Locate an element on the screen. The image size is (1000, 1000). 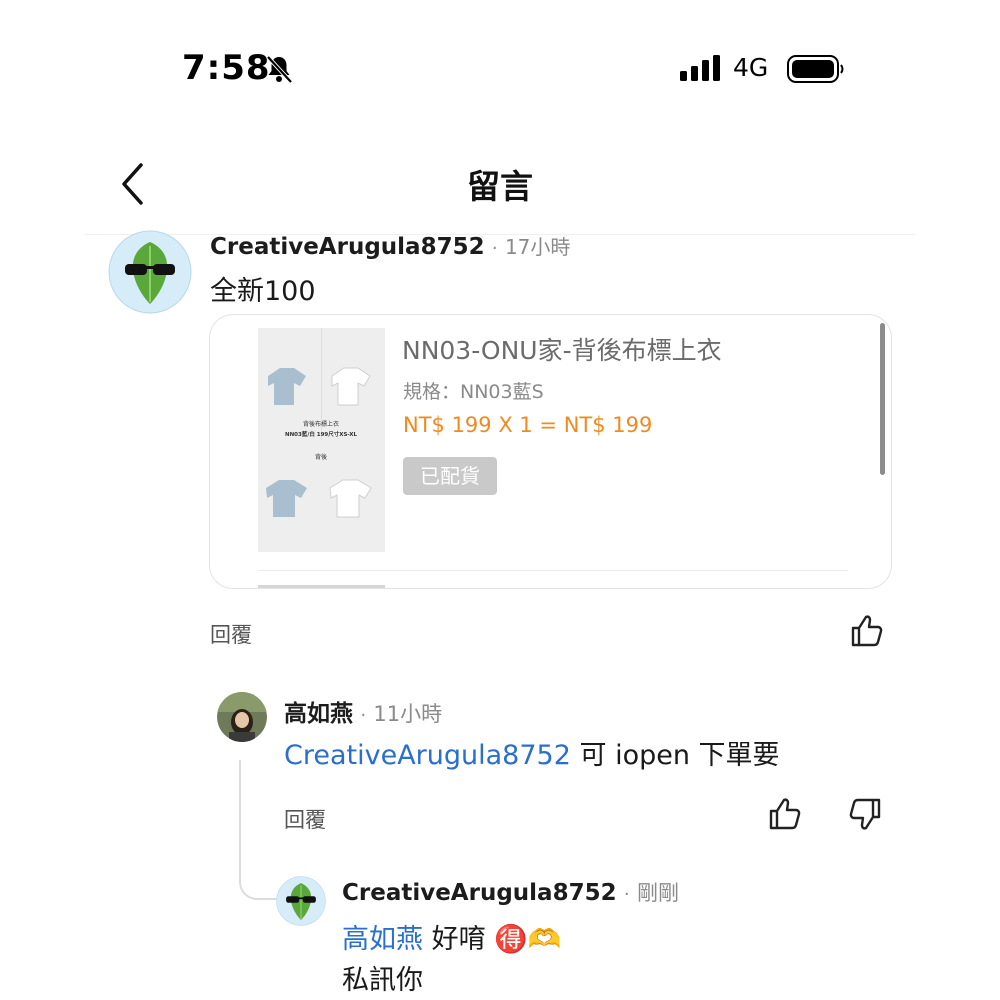
comment-text-line2: 私訊你 is located at coordinates (382, 980).